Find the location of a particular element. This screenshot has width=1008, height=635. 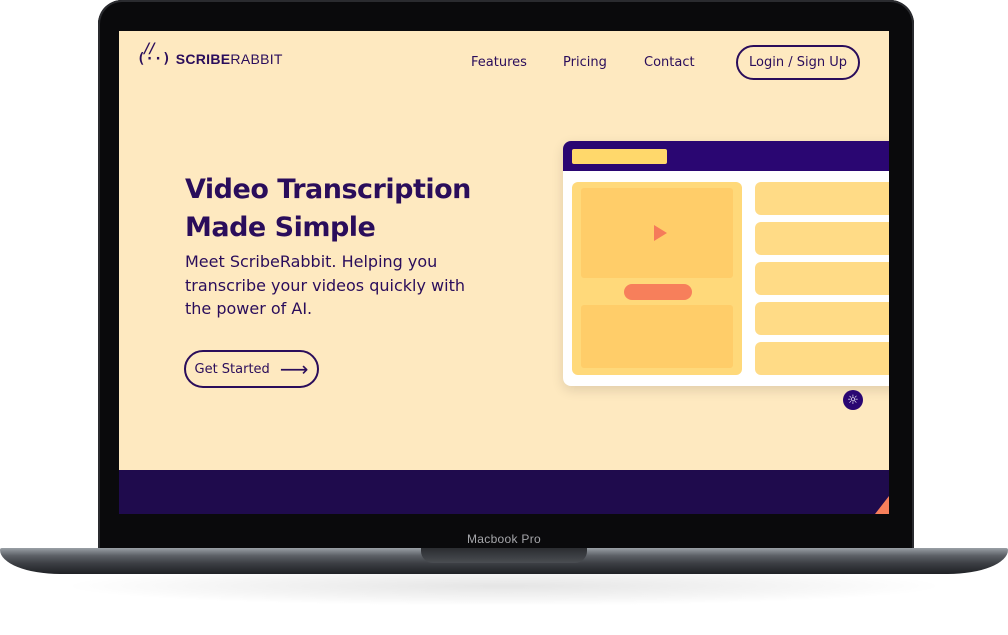

illustration-progress-pill is located at coordinates (658, 292).